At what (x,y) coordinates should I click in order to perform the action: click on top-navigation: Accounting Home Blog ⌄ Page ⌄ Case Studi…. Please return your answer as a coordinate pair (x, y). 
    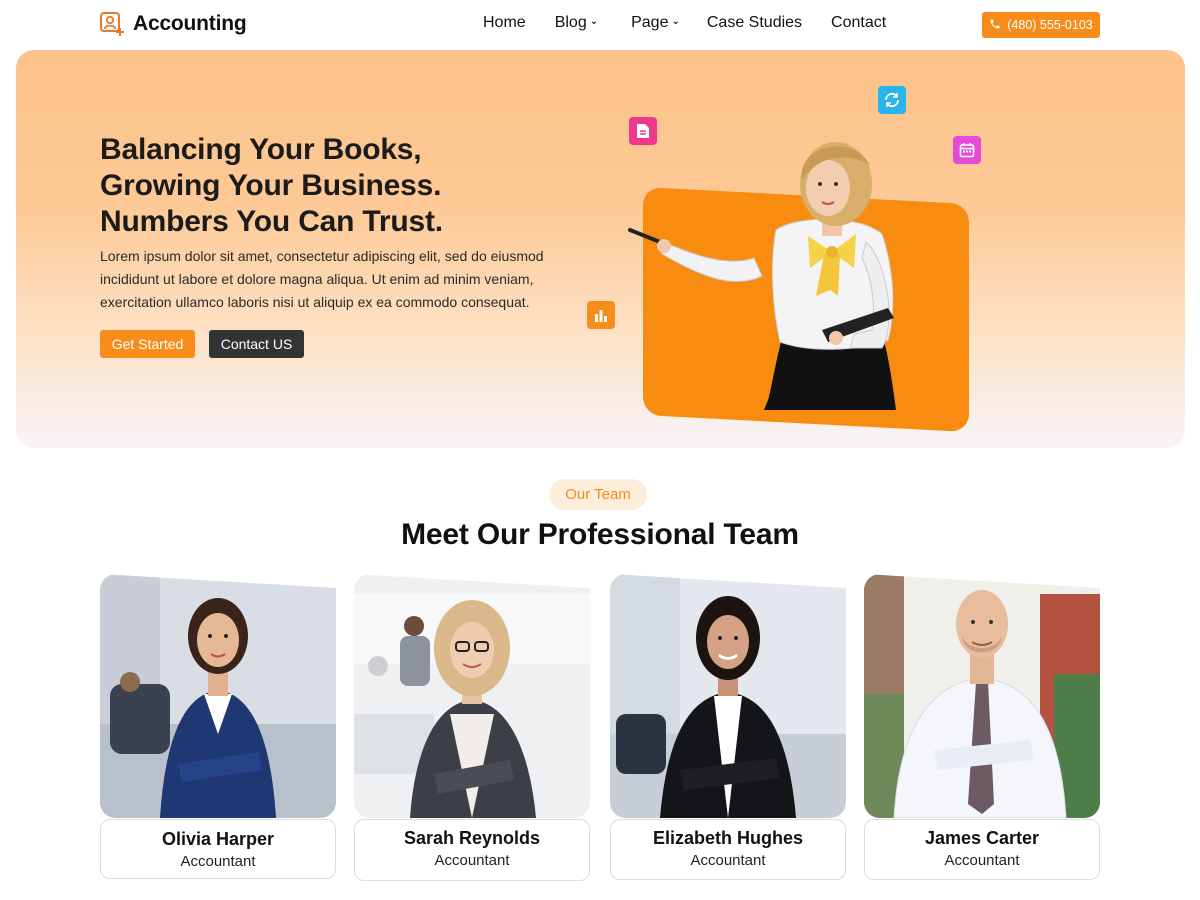
    Looking at the image, I should click on (600, 25).